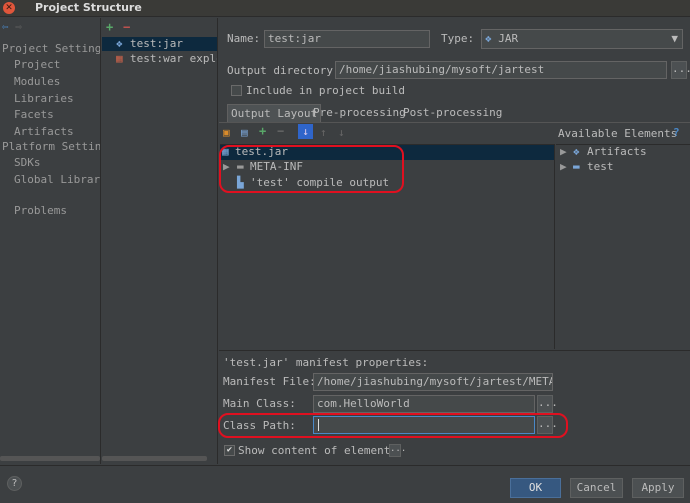 The width and height of the screenshot is (690, 503). I want to click on type-label: Type:, so click(458, 38).